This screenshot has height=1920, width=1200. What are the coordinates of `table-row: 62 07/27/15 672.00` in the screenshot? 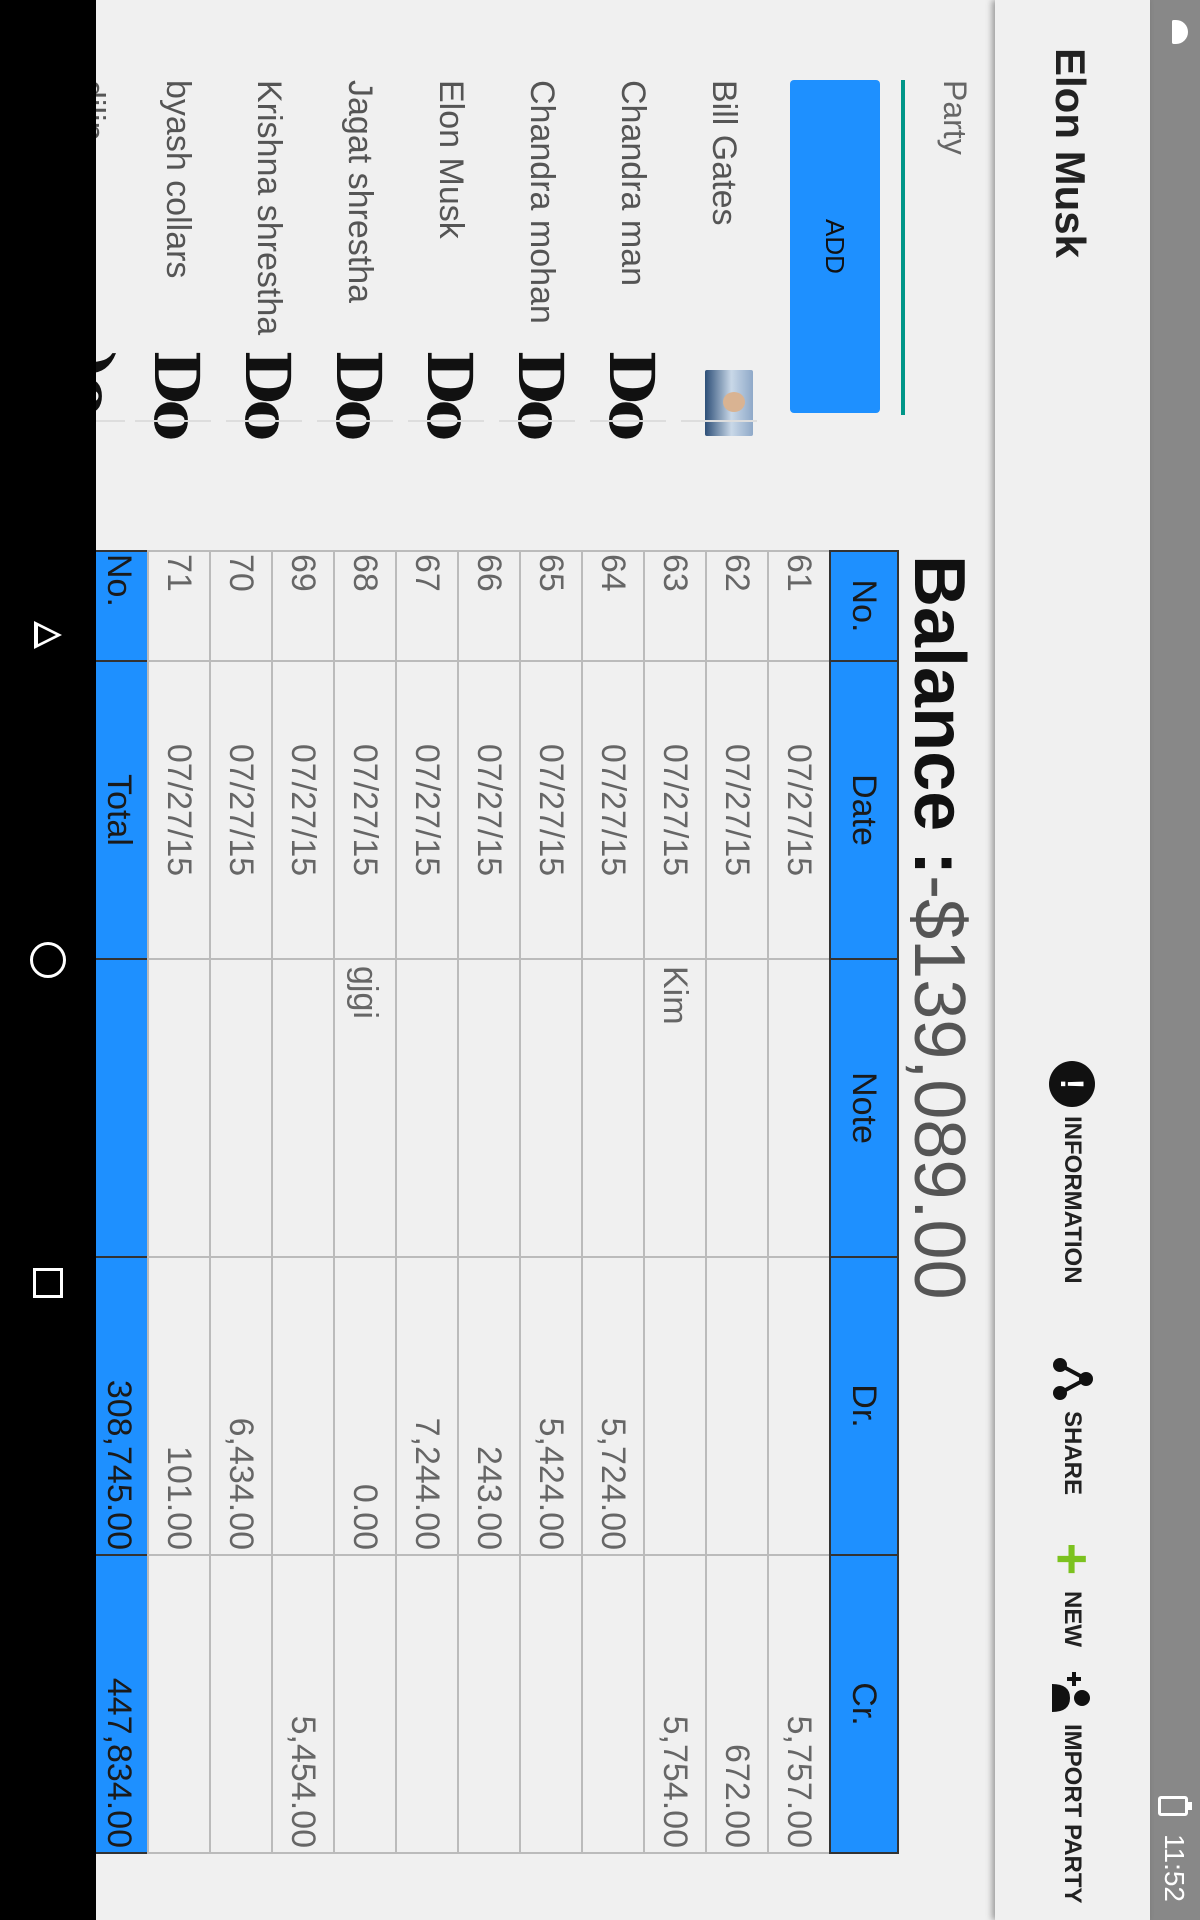 It's located at (737, 1202).